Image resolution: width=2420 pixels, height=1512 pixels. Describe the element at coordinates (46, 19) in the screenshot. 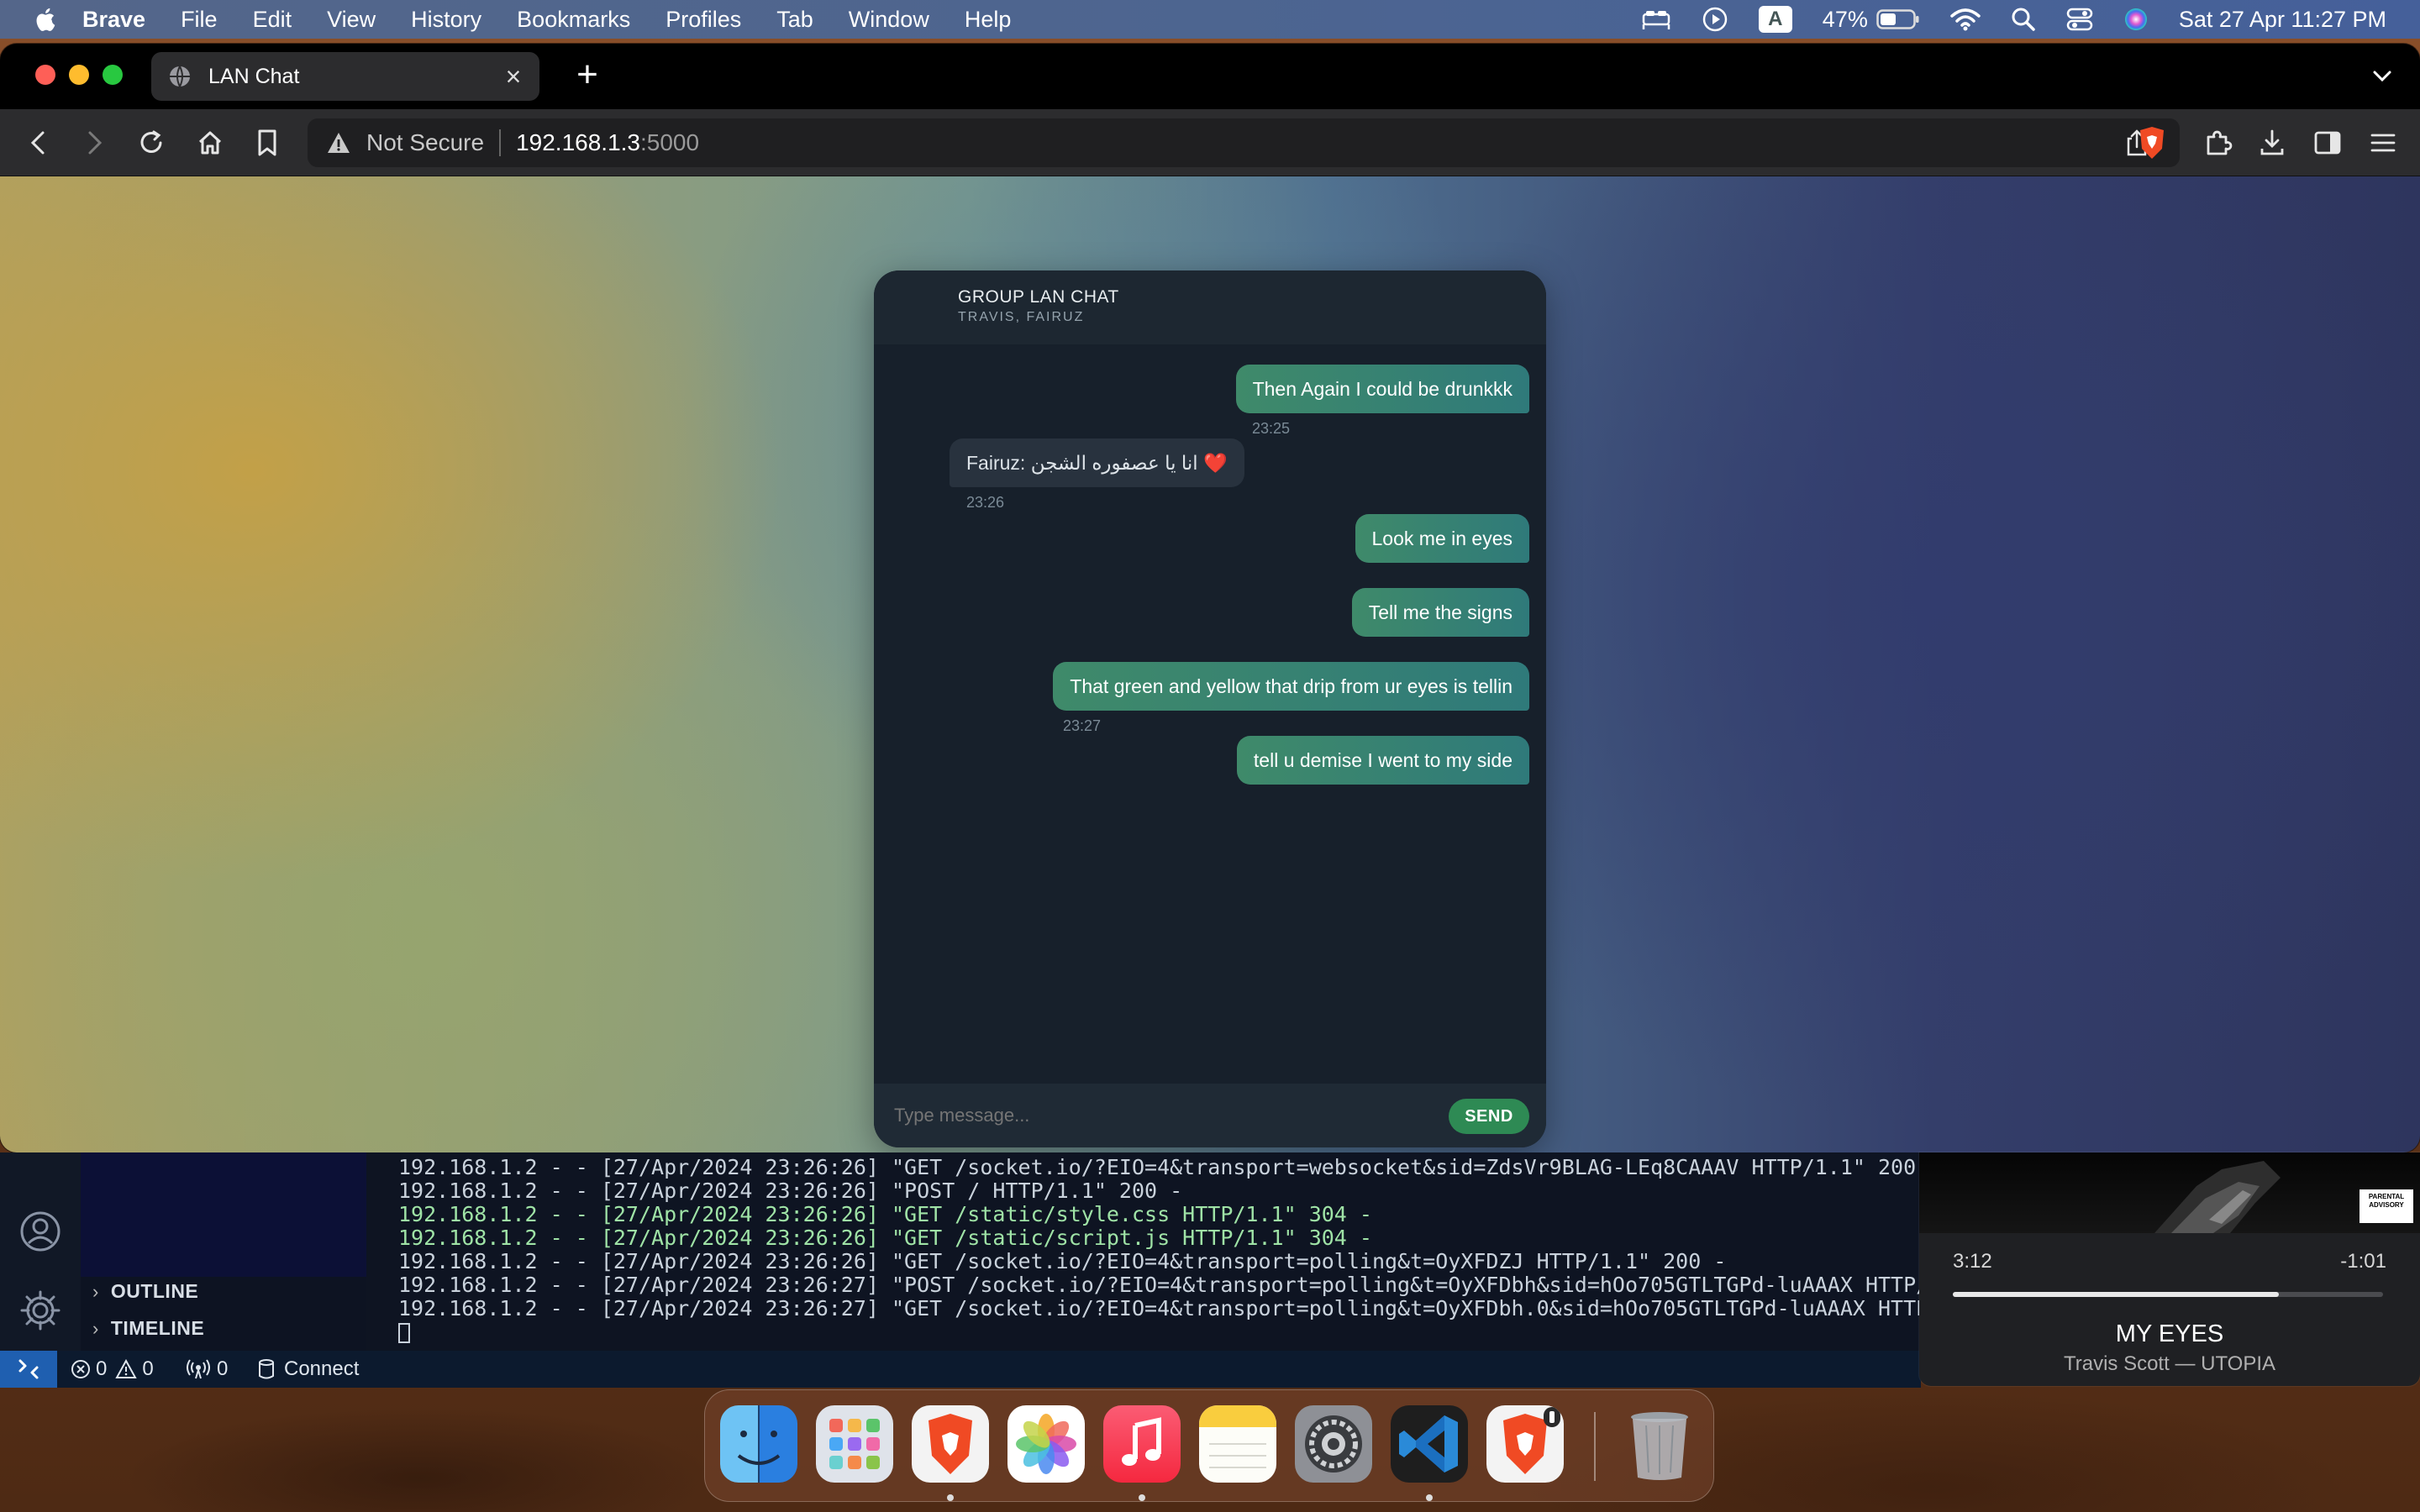

I see `apple-menu-icon` at that location.